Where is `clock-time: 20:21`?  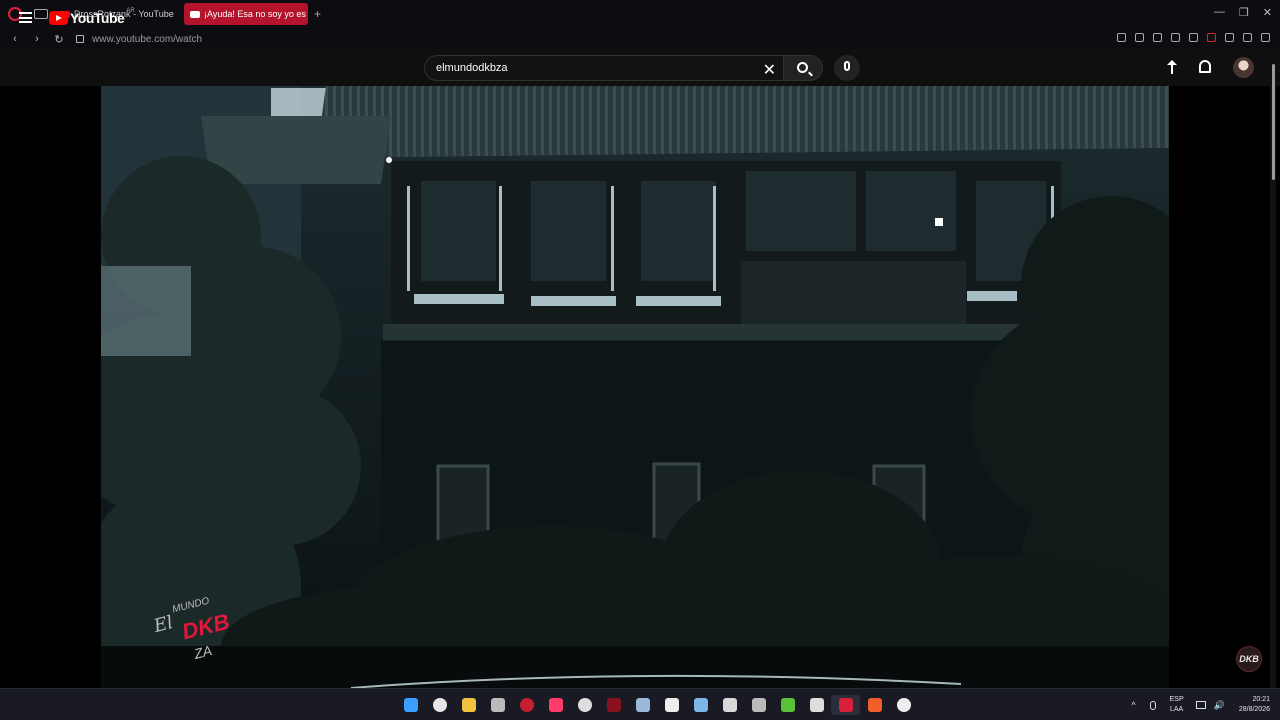 clock-time: 20:21 is located at coordinates (1261, 699).